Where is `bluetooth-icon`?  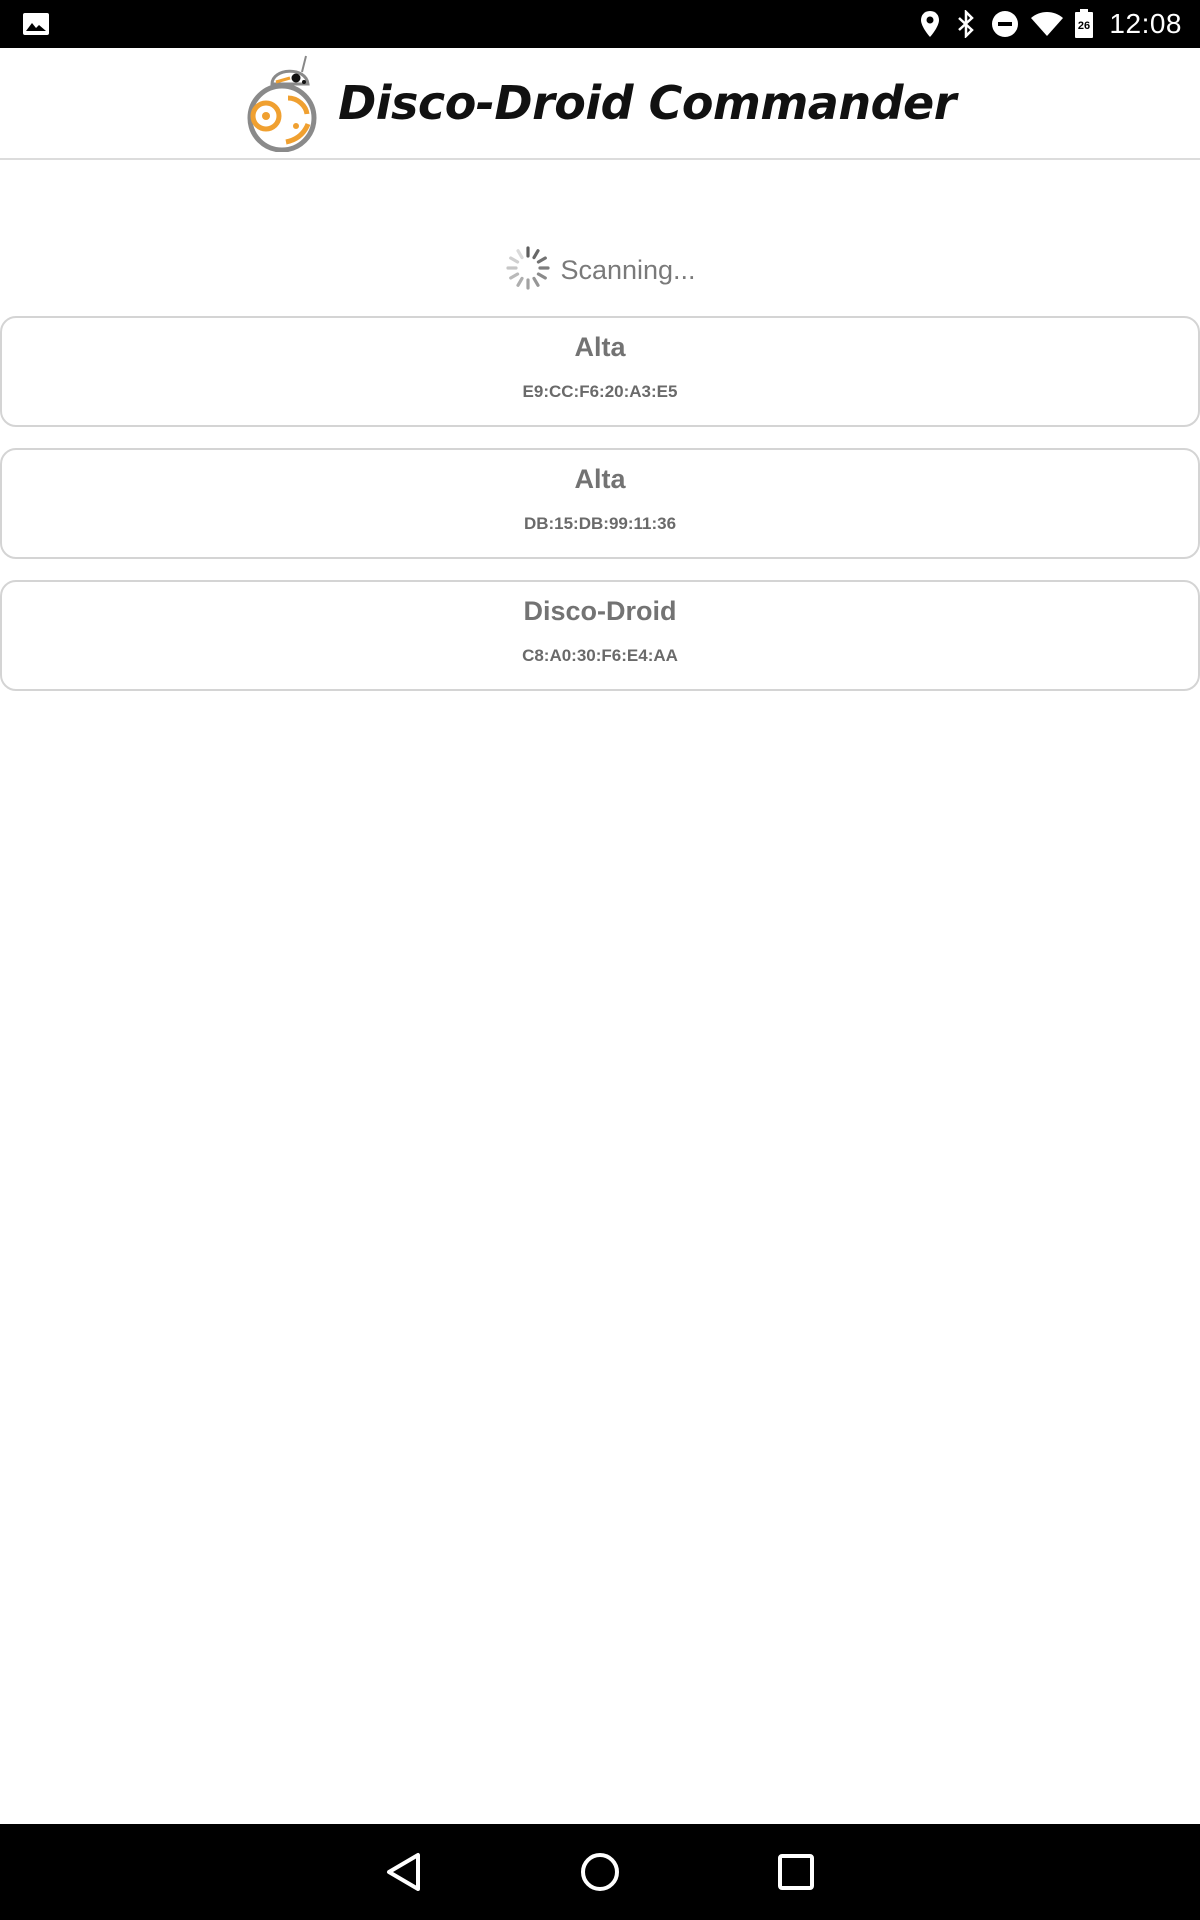
bluetooth-icon is located at coordinates (966, 24).